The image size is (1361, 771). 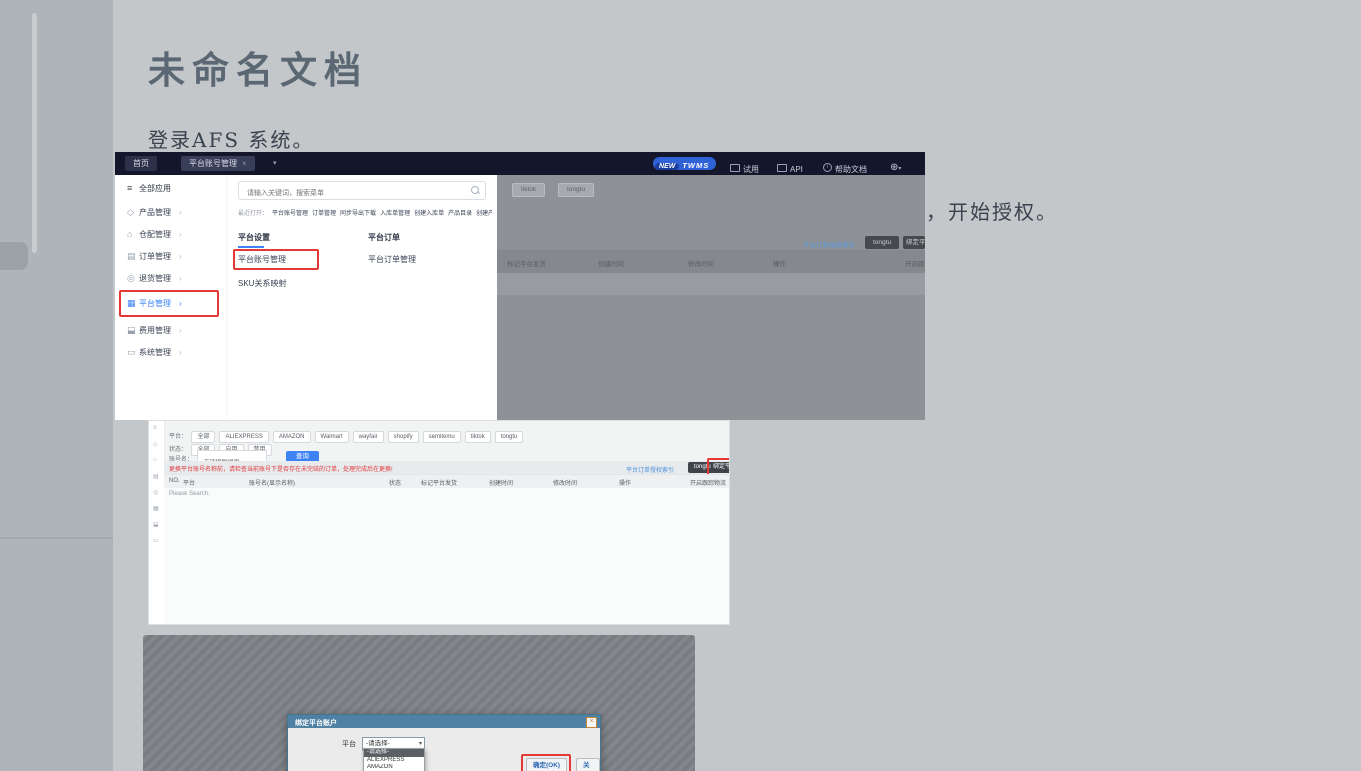 I want to click on close-button: 关闭, so click(x=588, y=764).